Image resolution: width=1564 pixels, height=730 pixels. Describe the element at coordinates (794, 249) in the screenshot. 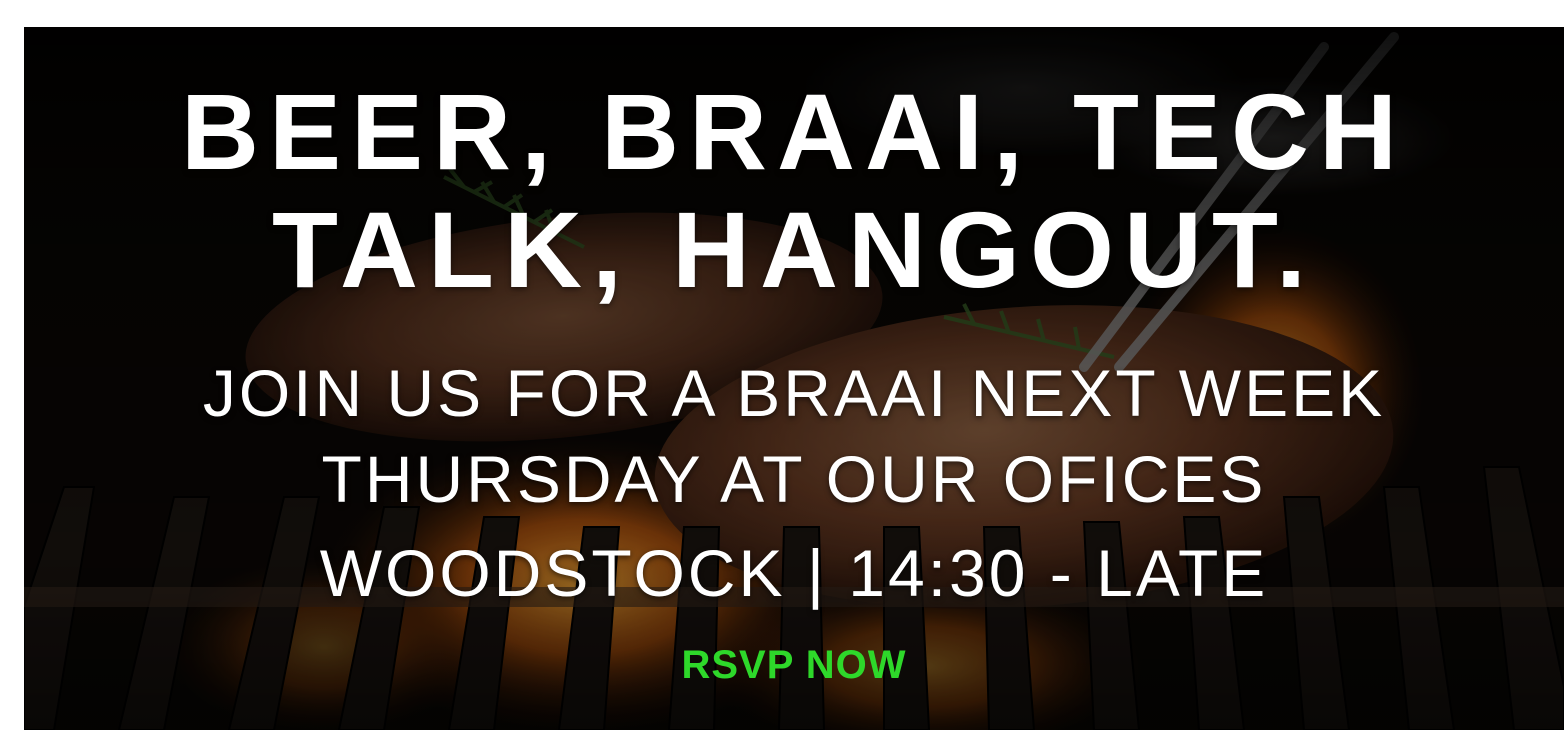

I see `headline-line-2: TALK, HANGOUT.` at that location.